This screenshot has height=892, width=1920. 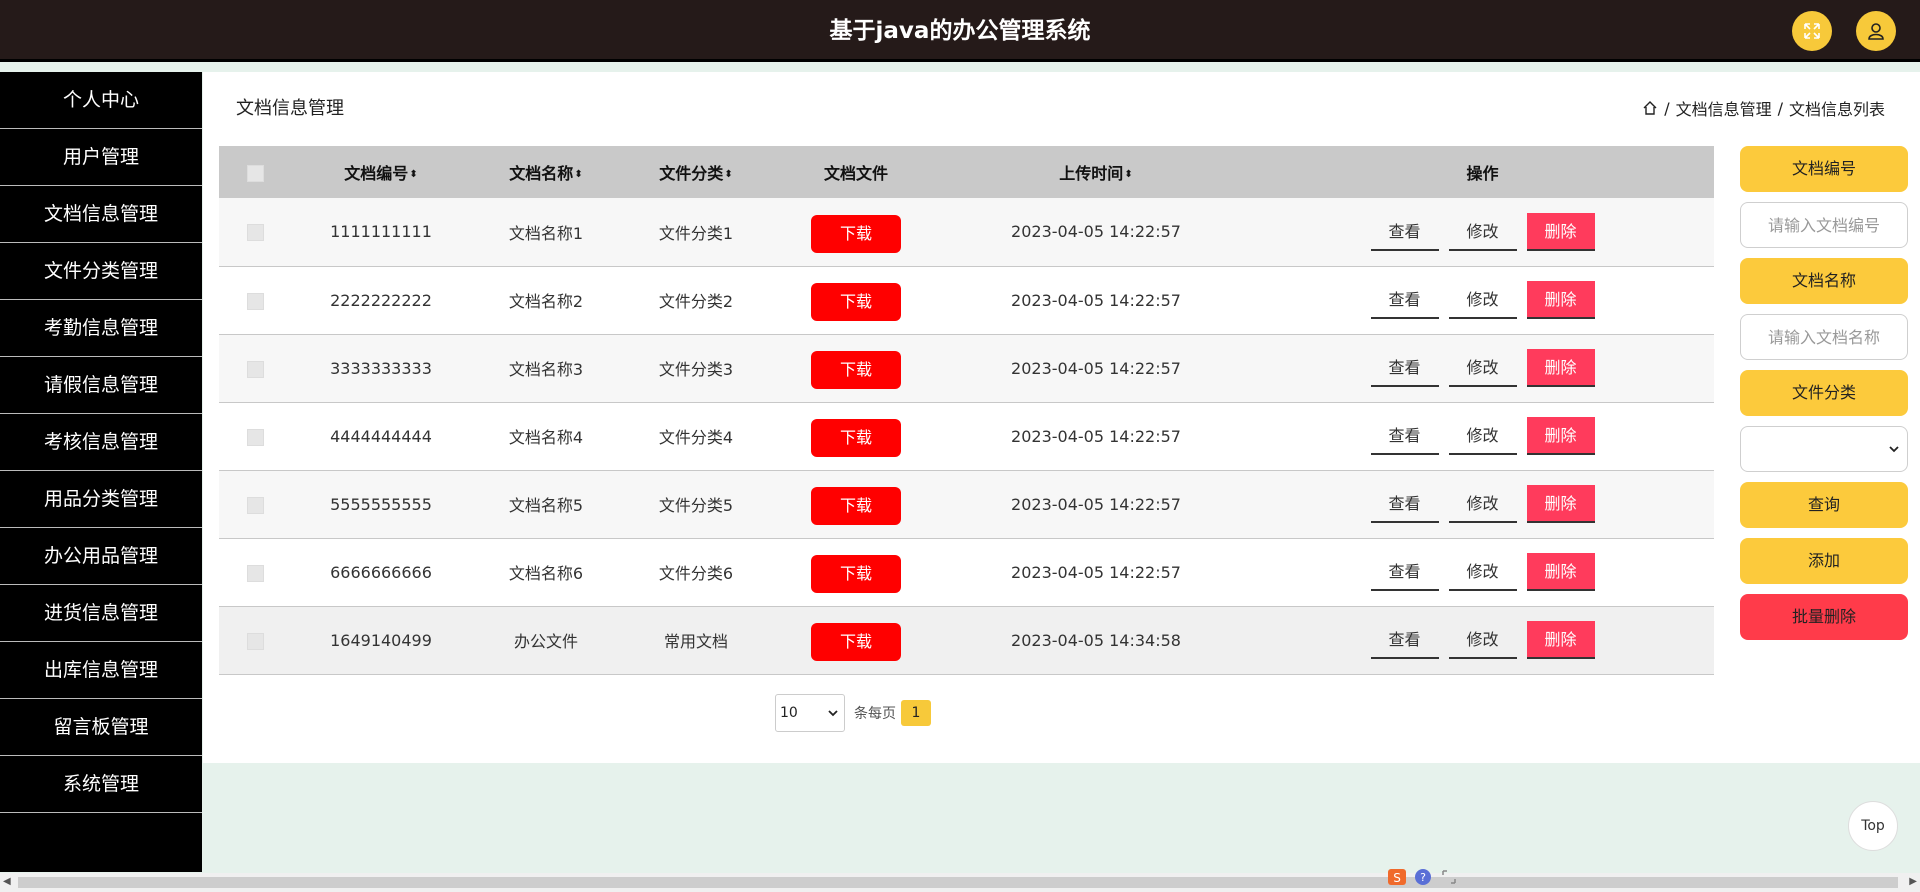 What do you see at coordinates (696, 172) in the screenshot?
I see `column-header-category: 文件分类⬍` at bounding box center [696, 172].